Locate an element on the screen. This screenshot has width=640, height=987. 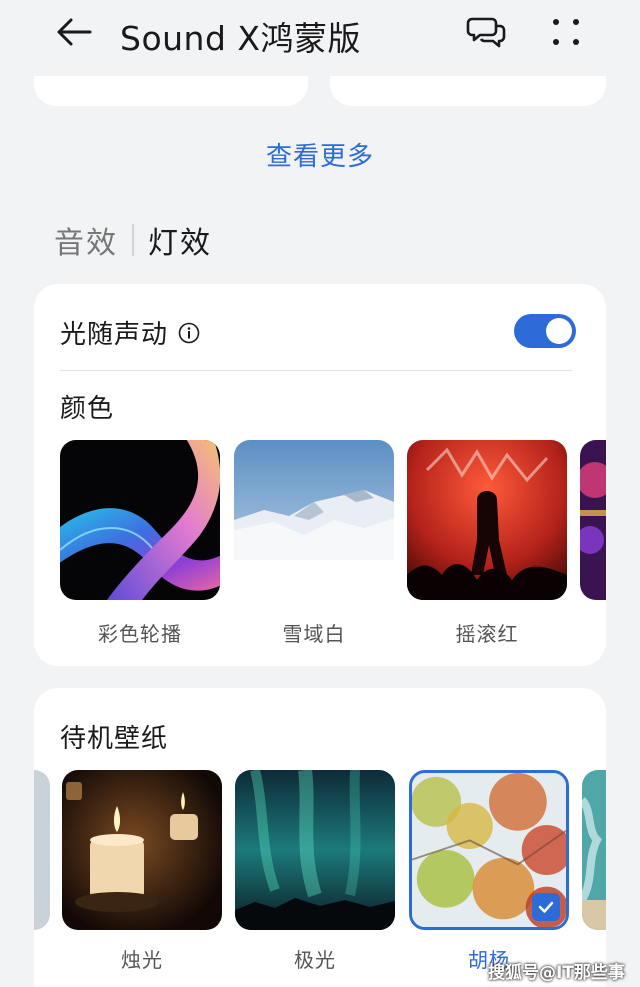
chat-button is located at coordinates (486, 32).